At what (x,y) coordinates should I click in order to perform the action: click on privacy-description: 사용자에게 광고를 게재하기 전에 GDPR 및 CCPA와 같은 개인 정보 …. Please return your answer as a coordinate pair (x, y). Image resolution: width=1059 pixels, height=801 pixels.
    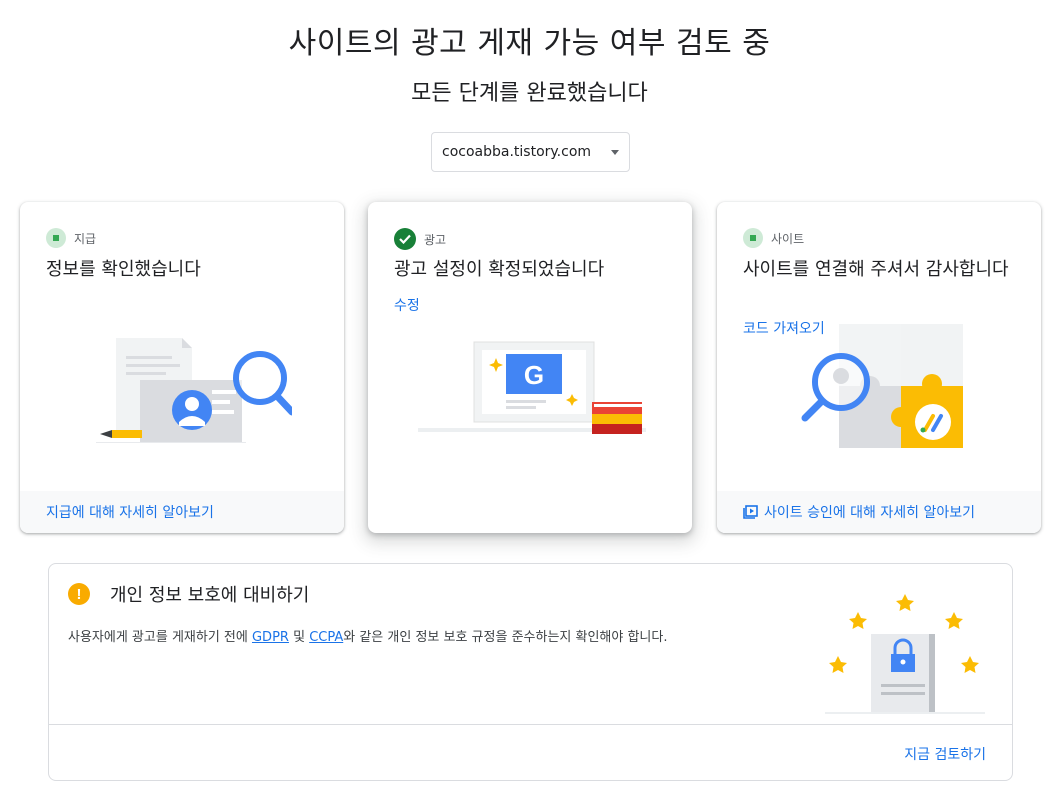
    Looking at the image, I should click on (367, 635).